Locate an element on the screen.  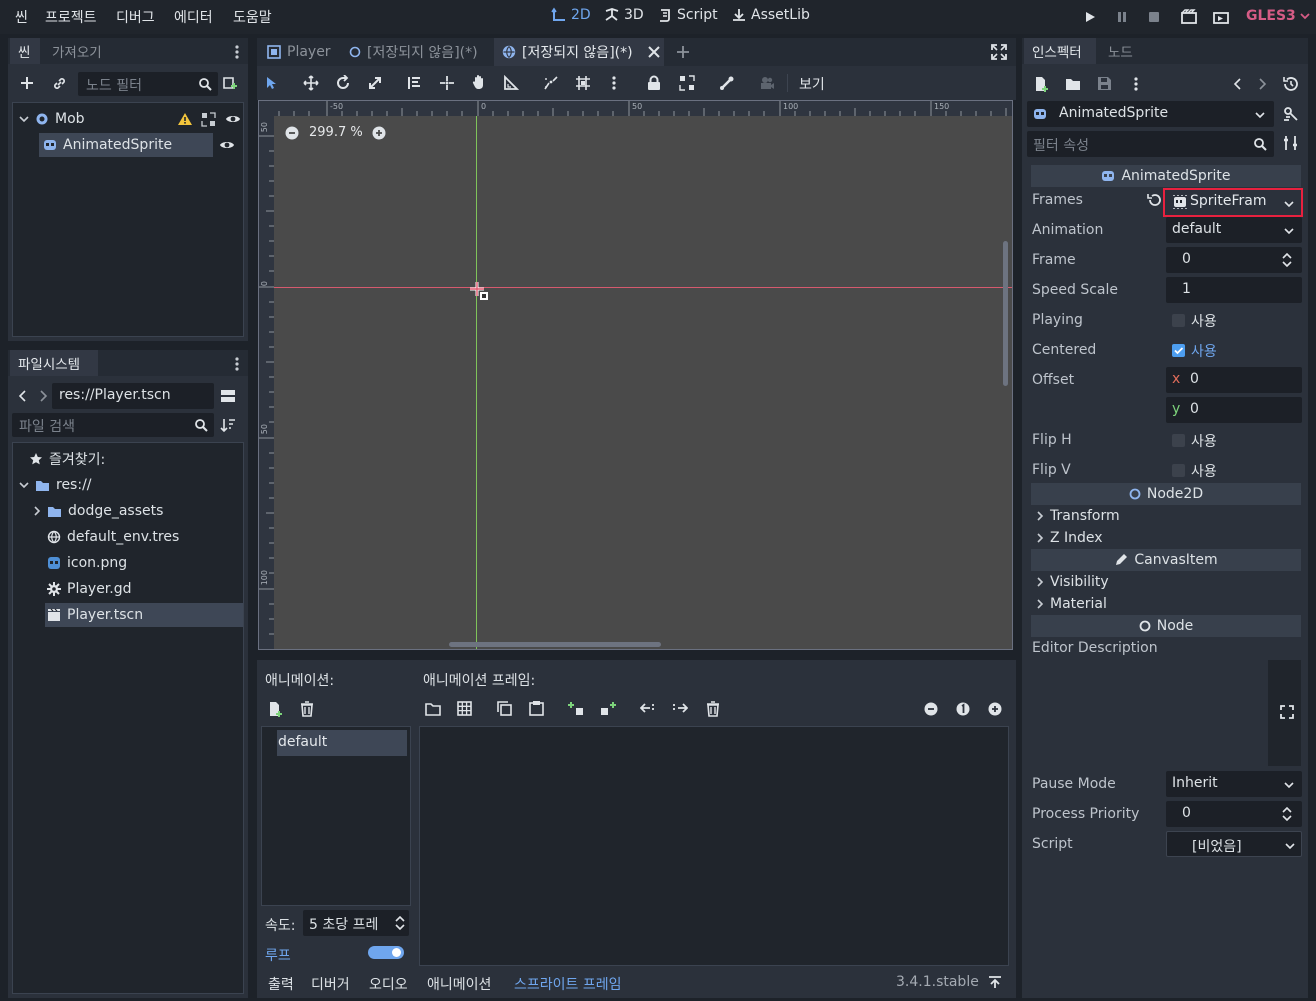
process-priority-spinbox: 0 is located at coordinates (1234, 814).